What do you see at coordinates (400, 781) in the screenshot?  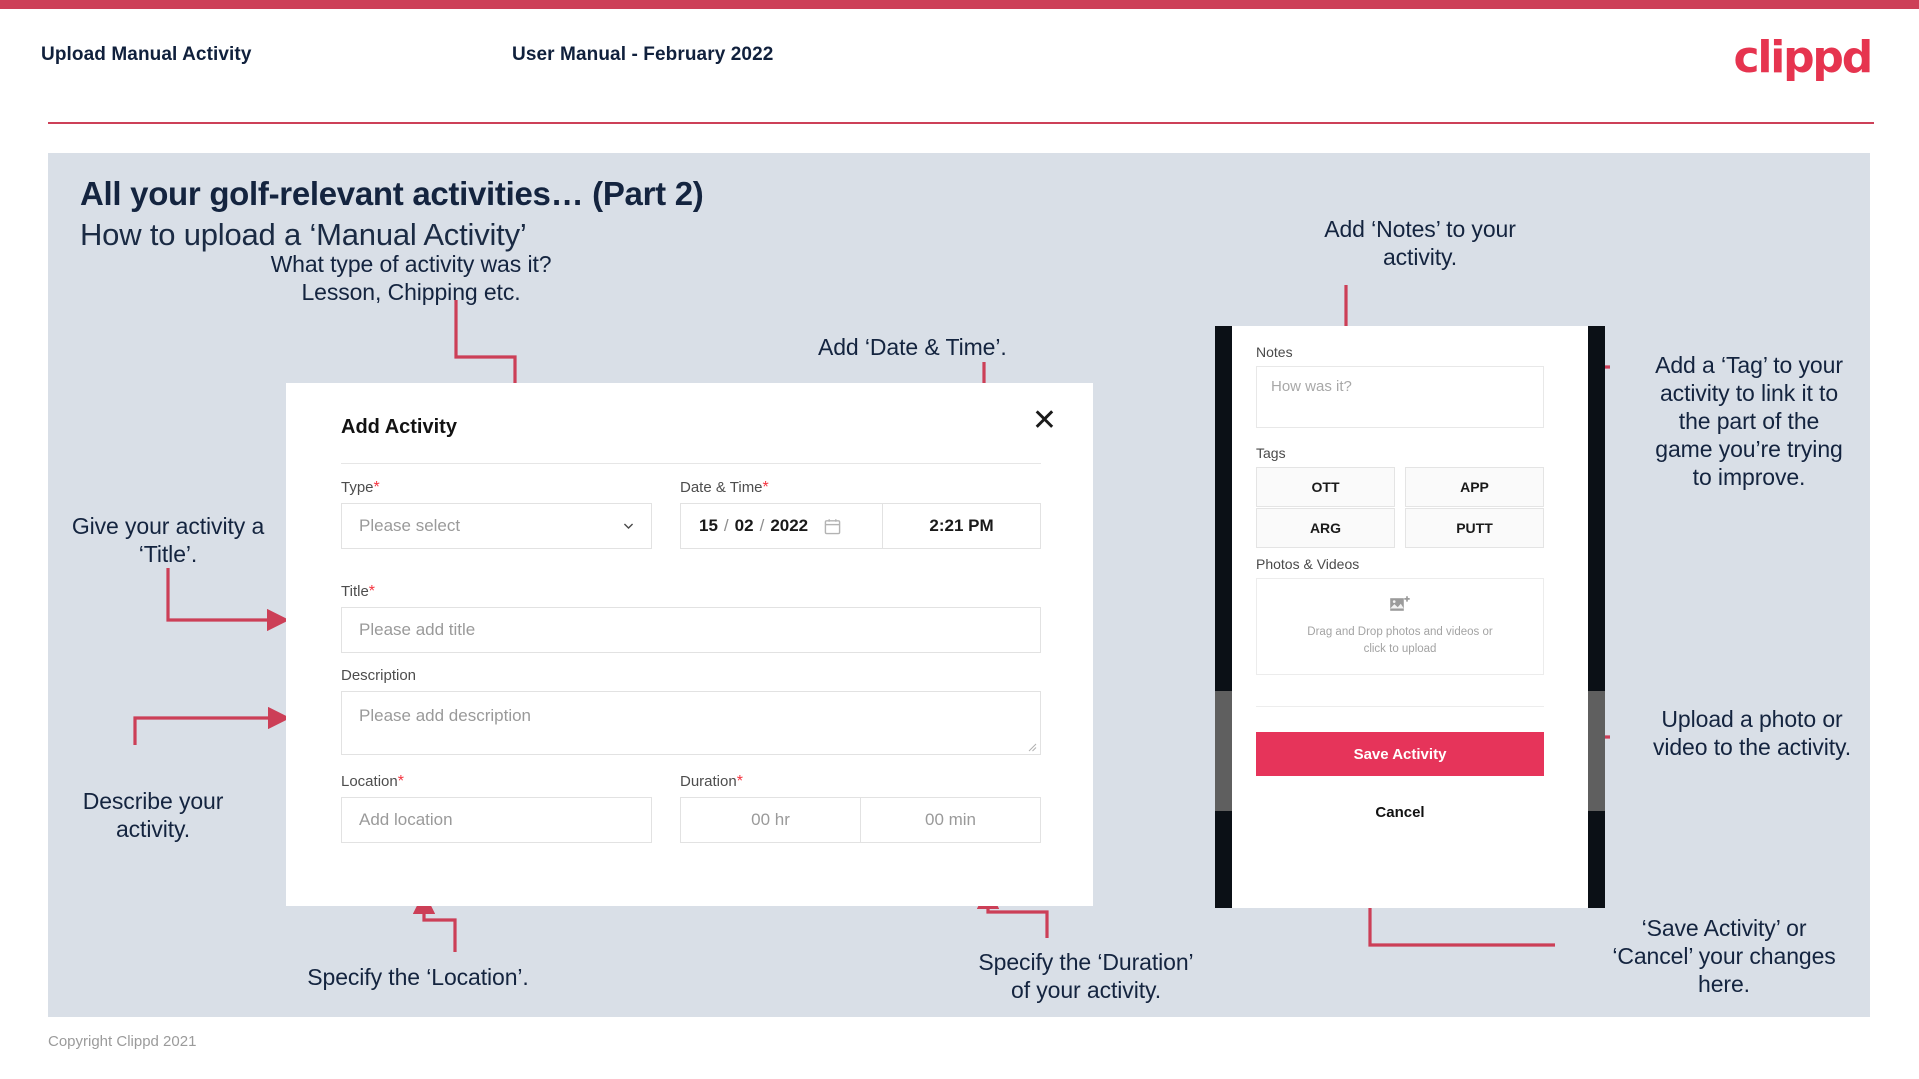 I see `location-required-marker: *` at bounding box center [400, 781].